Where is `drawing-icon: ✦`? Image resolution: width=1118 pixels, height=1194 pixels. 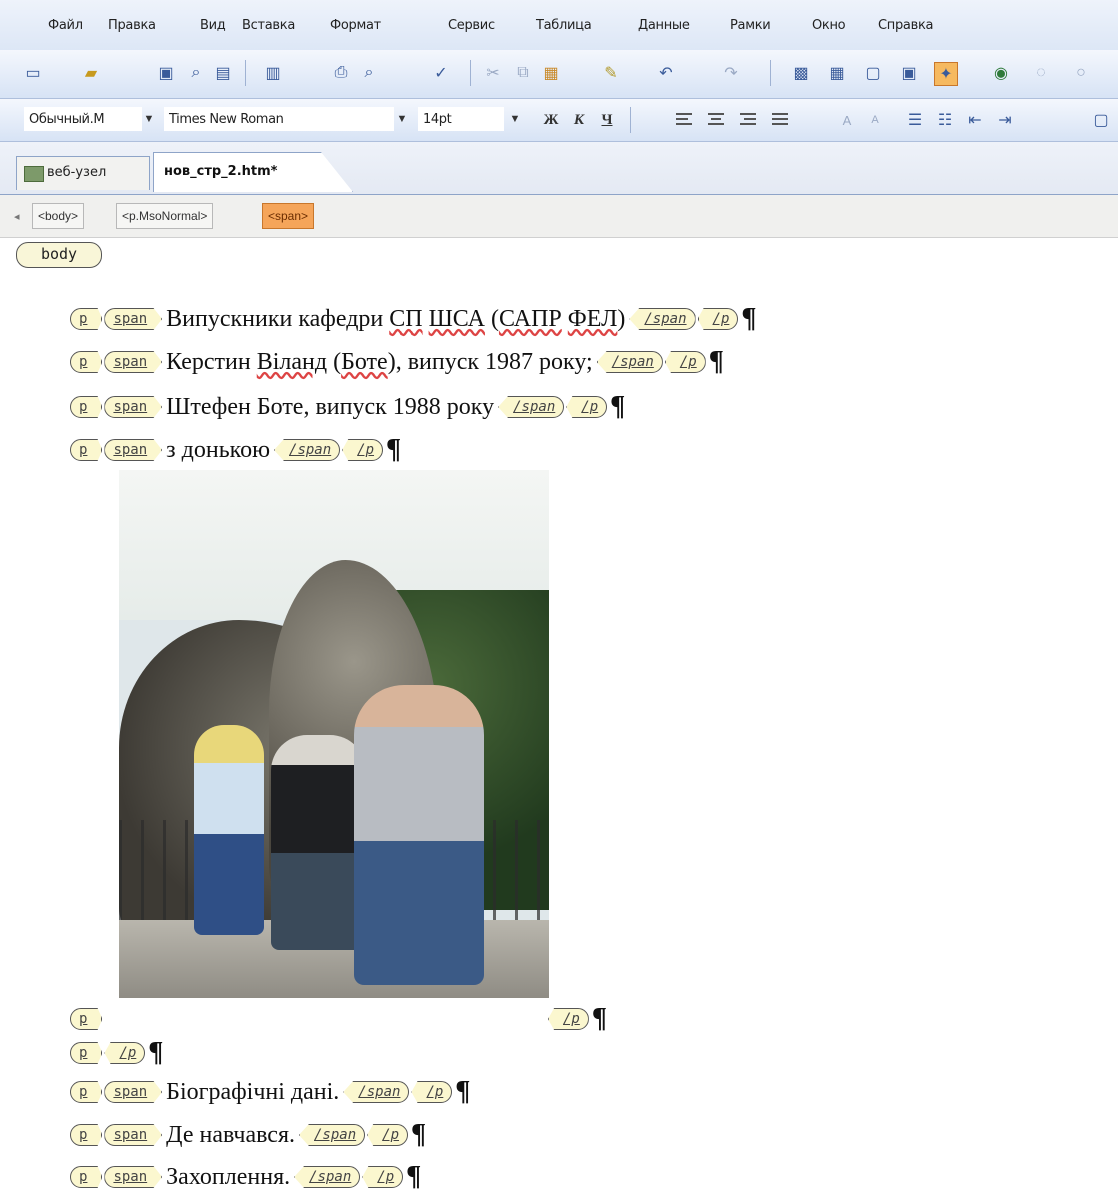
drawing-icon: ✦ is located at coordinates (946, 74).